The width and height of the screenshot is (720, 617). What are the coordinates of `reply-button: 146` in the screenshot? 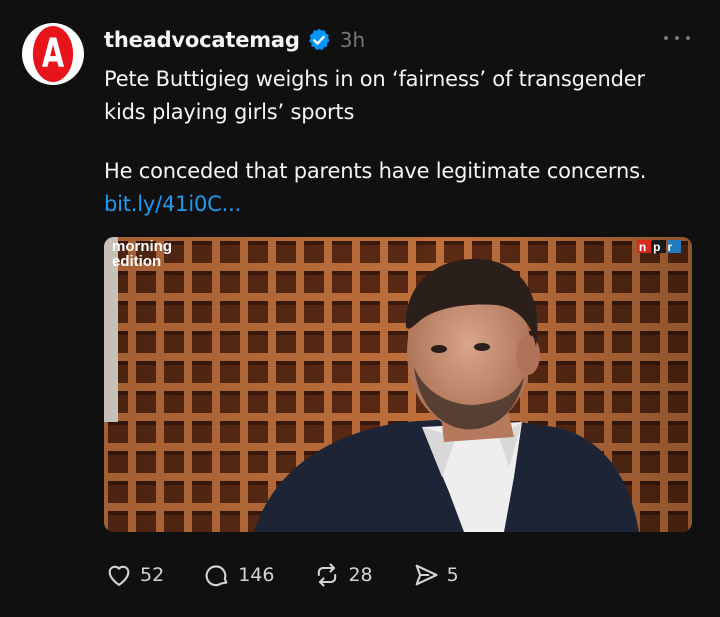 It's located at (238, 575).